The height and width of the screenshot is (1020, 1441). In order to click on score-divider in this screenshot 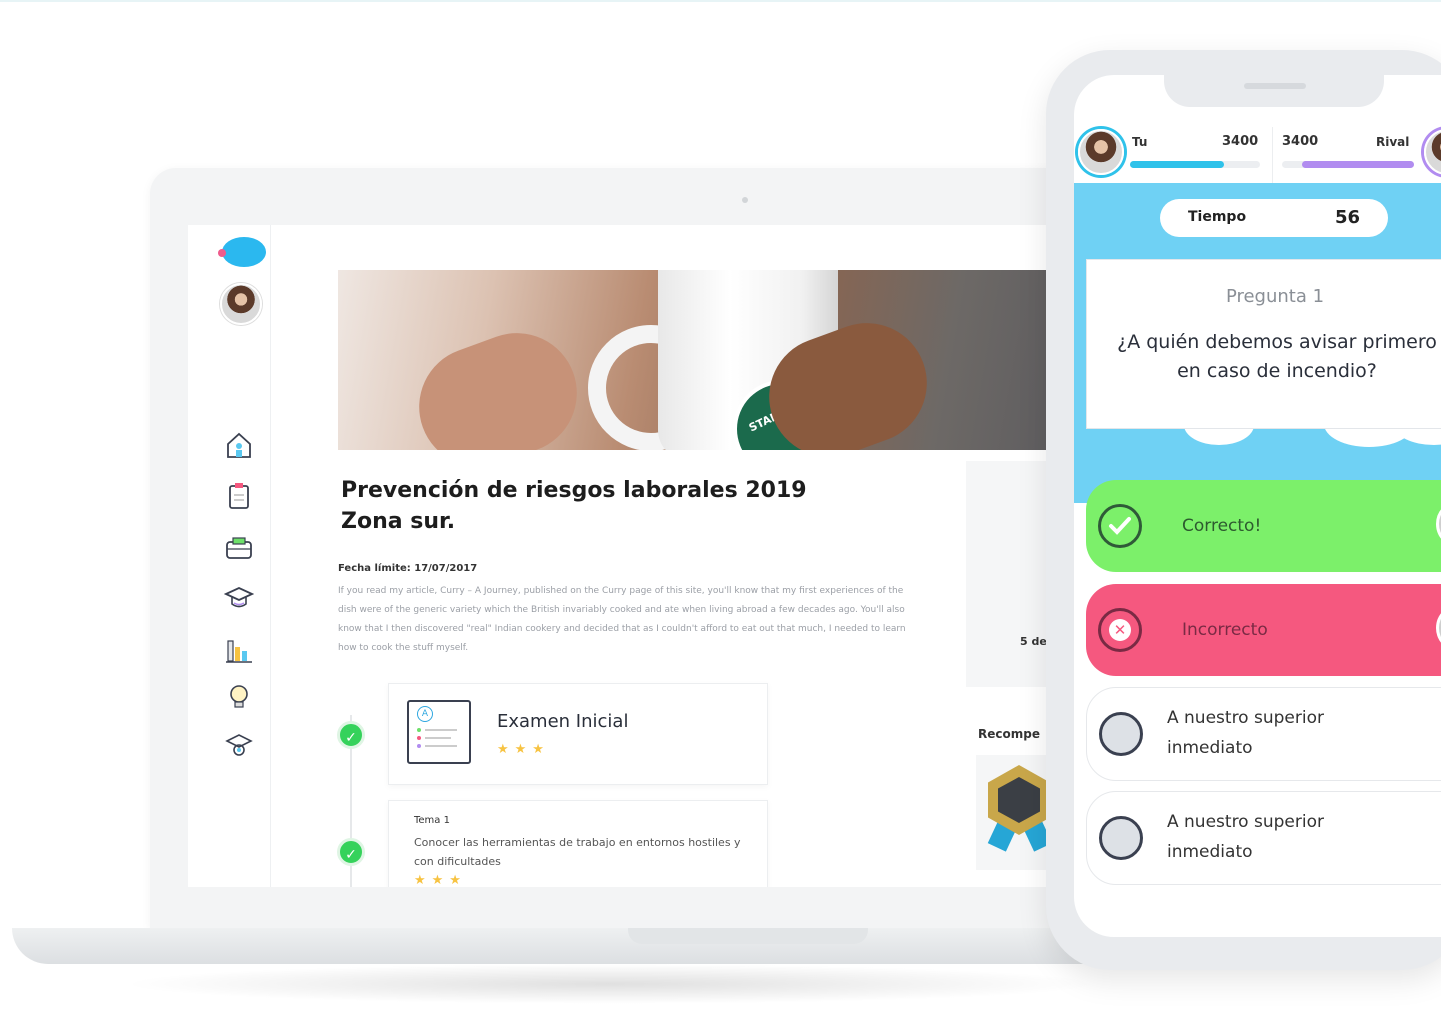, I will do `click(1272, 155)`.